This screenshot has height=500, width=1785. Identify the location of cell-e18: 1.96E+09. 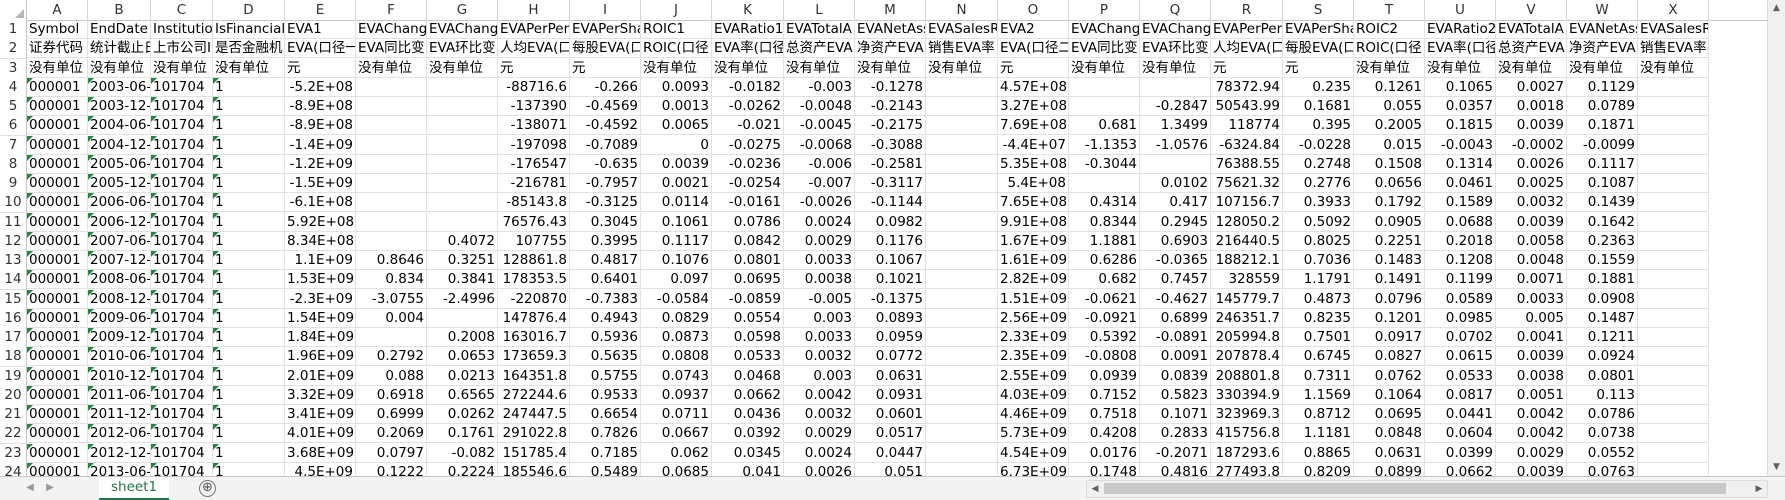
(320, 356).